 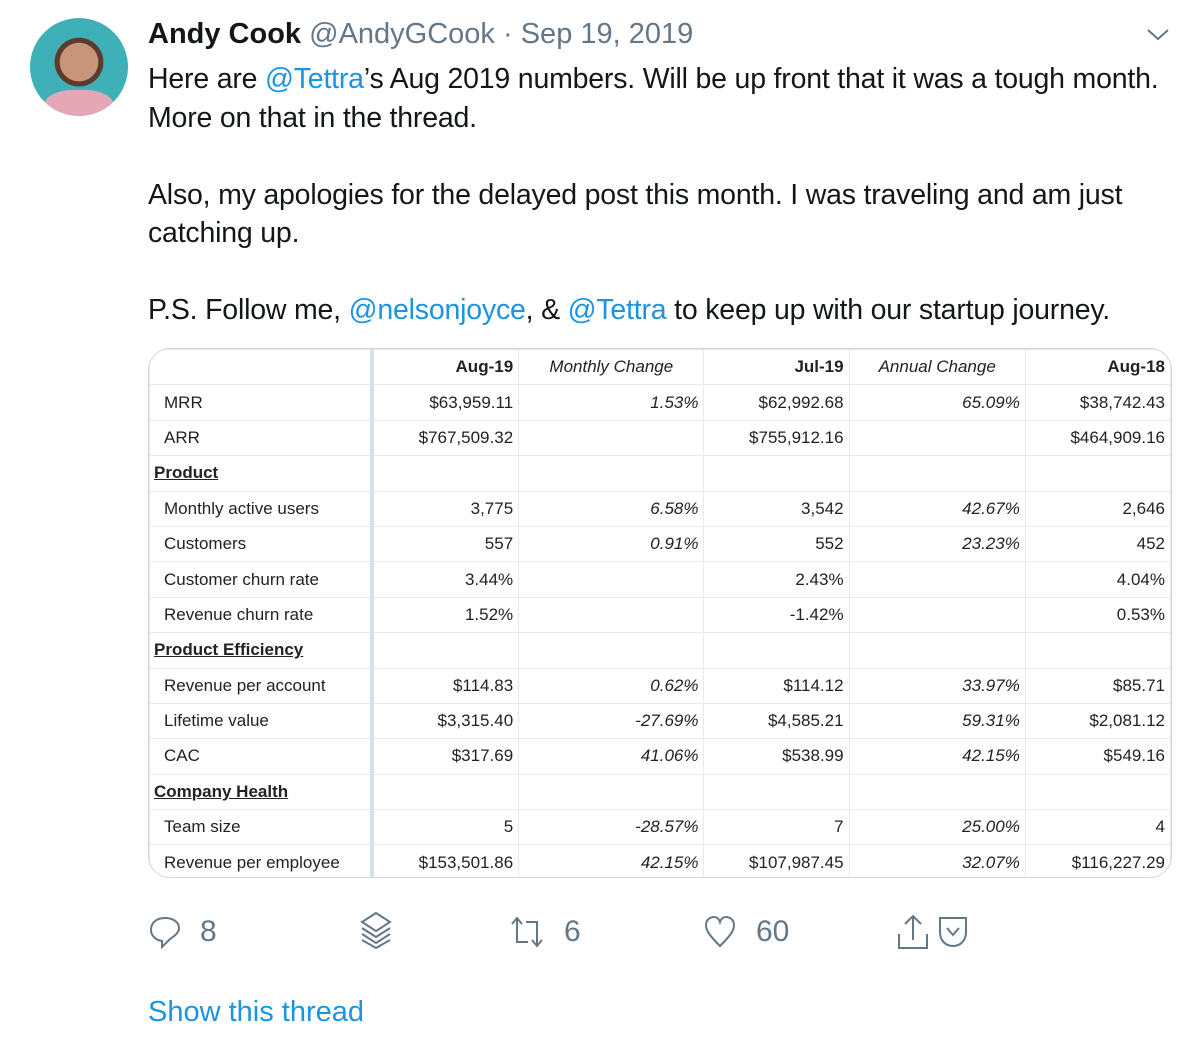 What do you see at coordinates (402, 34) in the screenshot?
I see `author-handle: @AndyGCook` at bounding box center [402, 34].